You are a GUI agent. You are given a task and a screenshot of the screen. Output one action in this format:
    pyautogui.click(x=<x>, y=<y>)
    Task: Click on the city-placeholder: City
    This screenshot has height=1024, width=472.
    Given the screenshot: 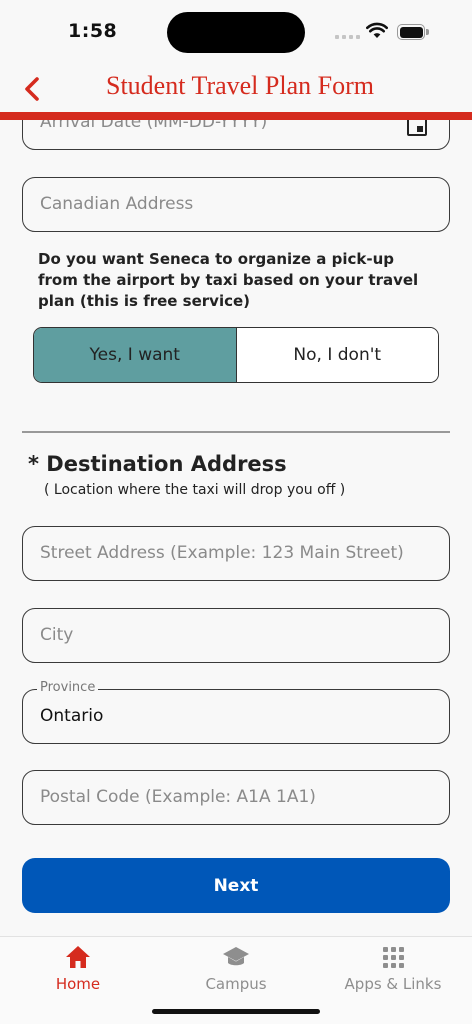 What is the action you would take?
    pyautogui.click(x=57, y=635)
    